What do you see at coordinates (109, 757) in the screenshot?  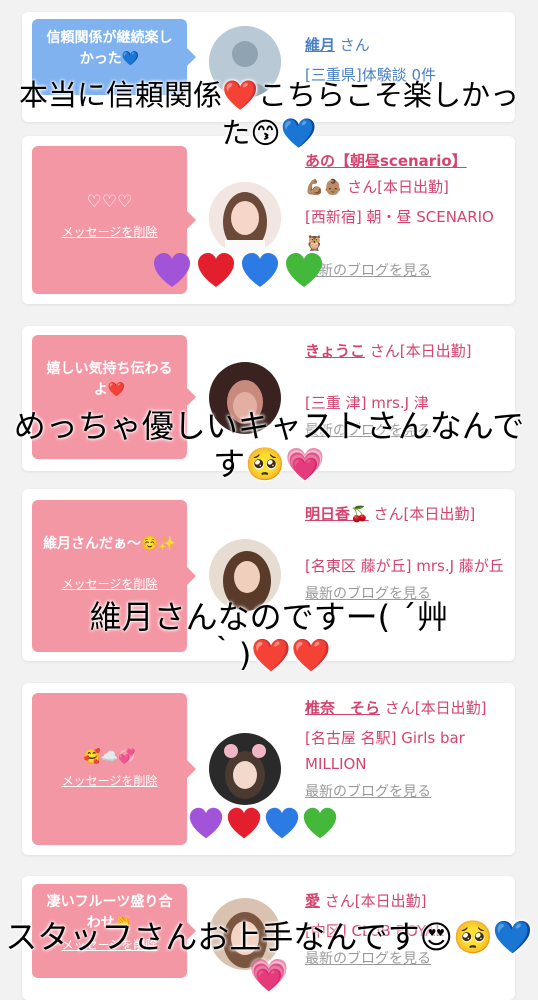 I see `bubble-text: 🥰☁️💞` at bounding box center [109, 757].